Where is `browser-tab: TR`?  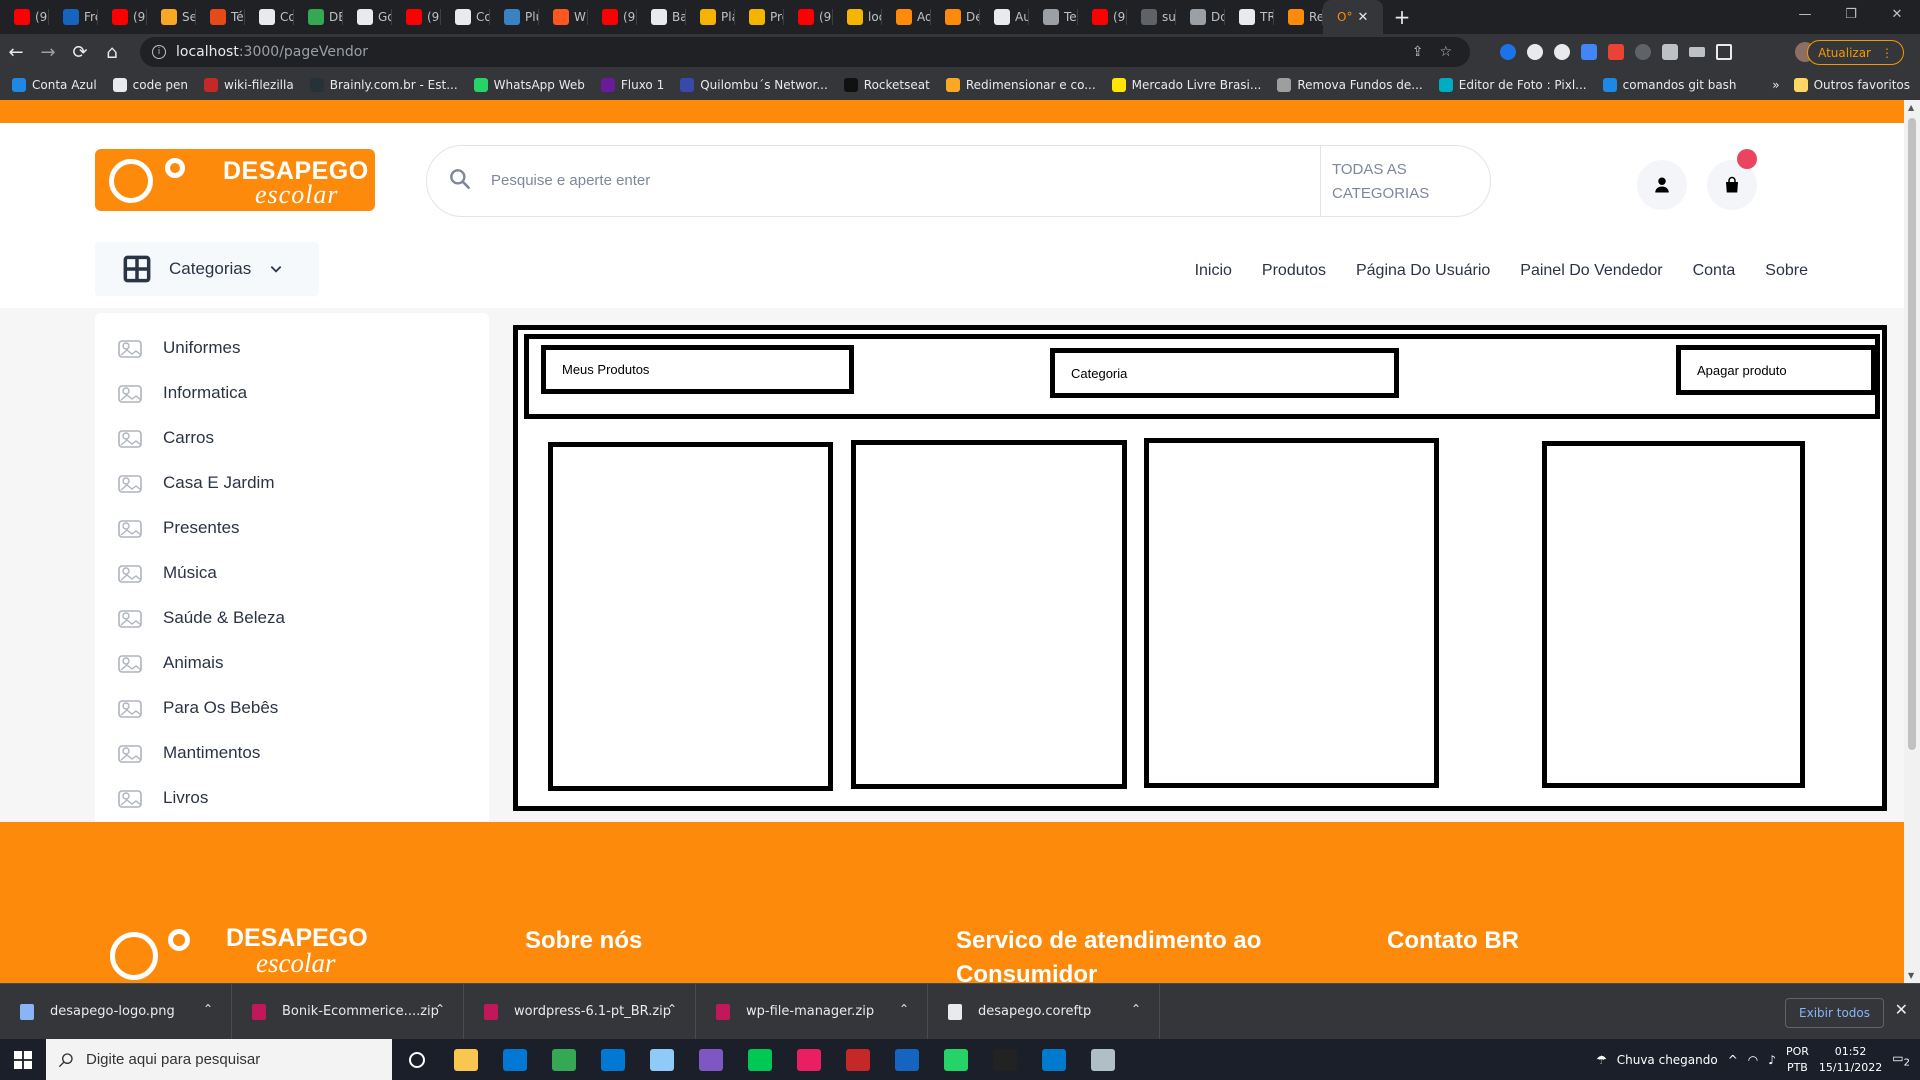 browser-tab: TR is located at coordinates (1249, 17).